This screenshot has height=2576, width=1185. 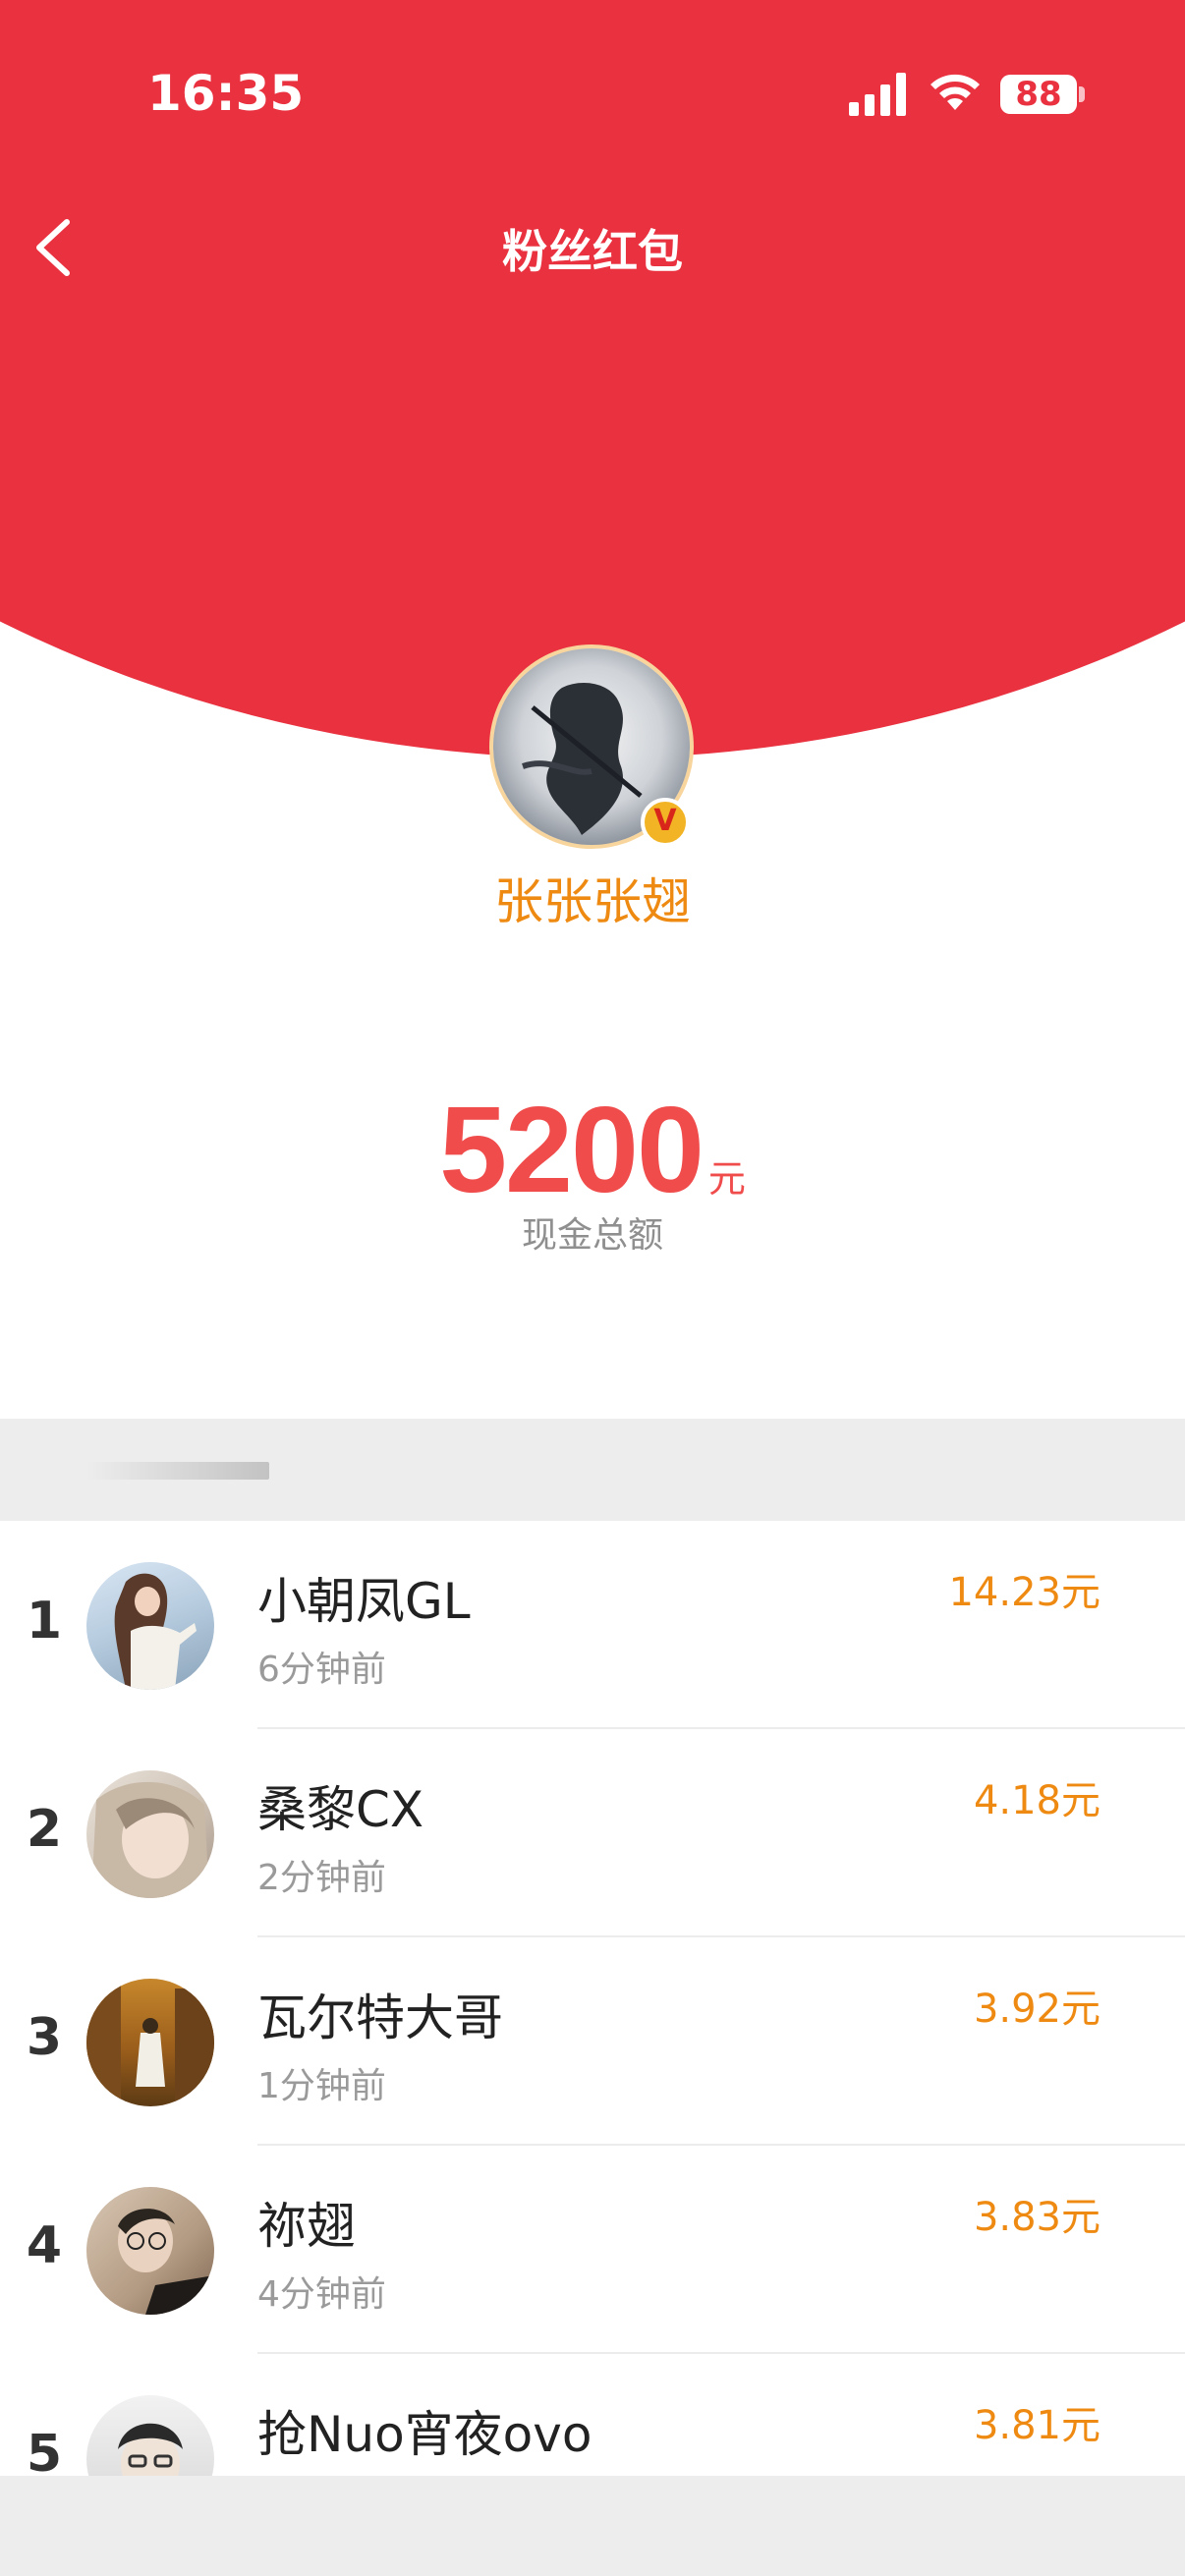 I want to click on recipient-name: 小朝凤GL, so click(x=364, y=1601).